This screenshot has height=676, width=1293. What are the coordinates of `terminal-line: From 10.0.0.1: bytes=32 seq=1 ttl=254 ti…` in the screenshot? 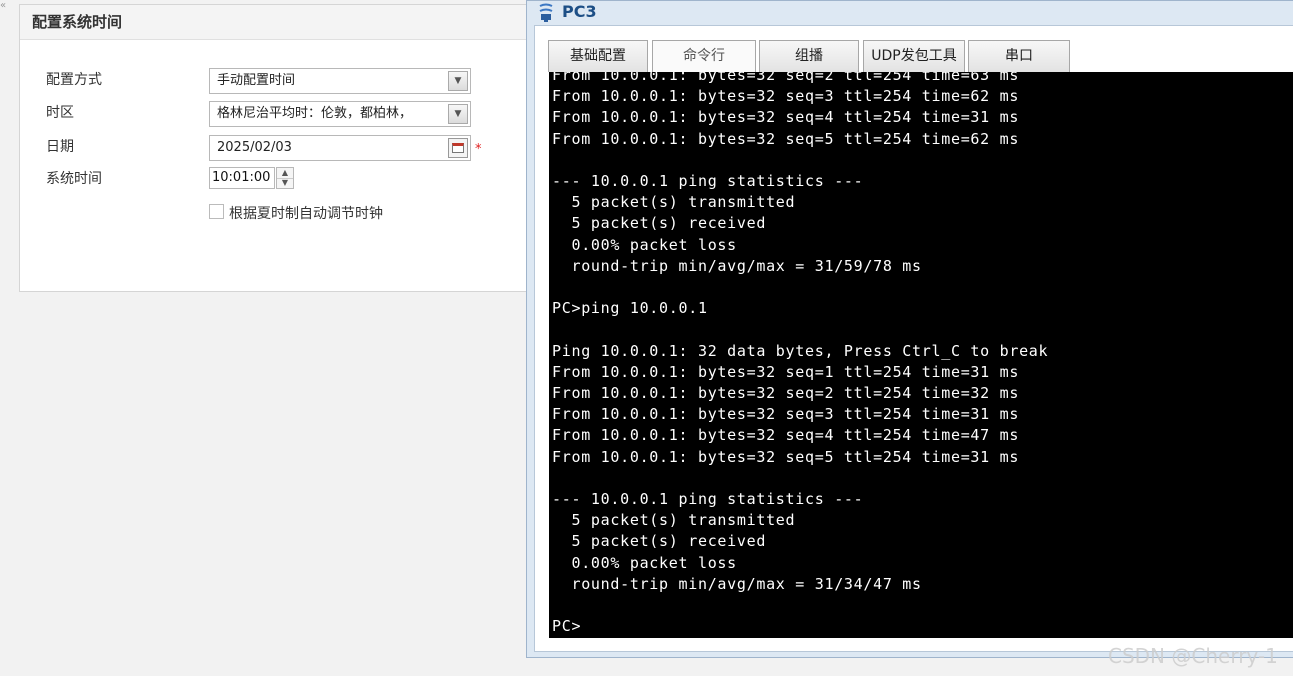 It's located at (786, 371).